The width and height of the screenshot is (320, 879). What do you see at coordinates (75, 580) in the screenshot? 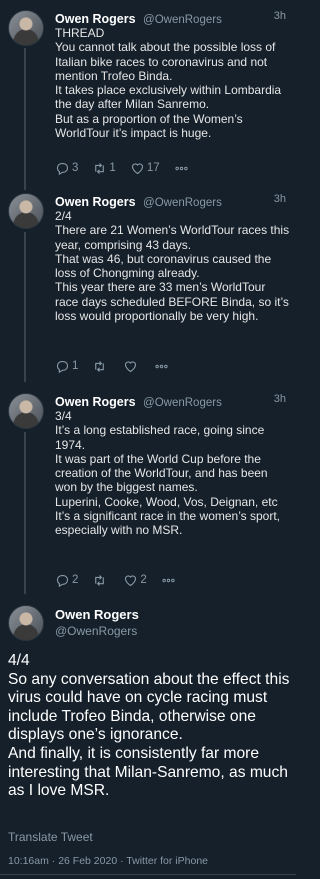
I see `reply-count: 2` at bounding box center [75, 580].